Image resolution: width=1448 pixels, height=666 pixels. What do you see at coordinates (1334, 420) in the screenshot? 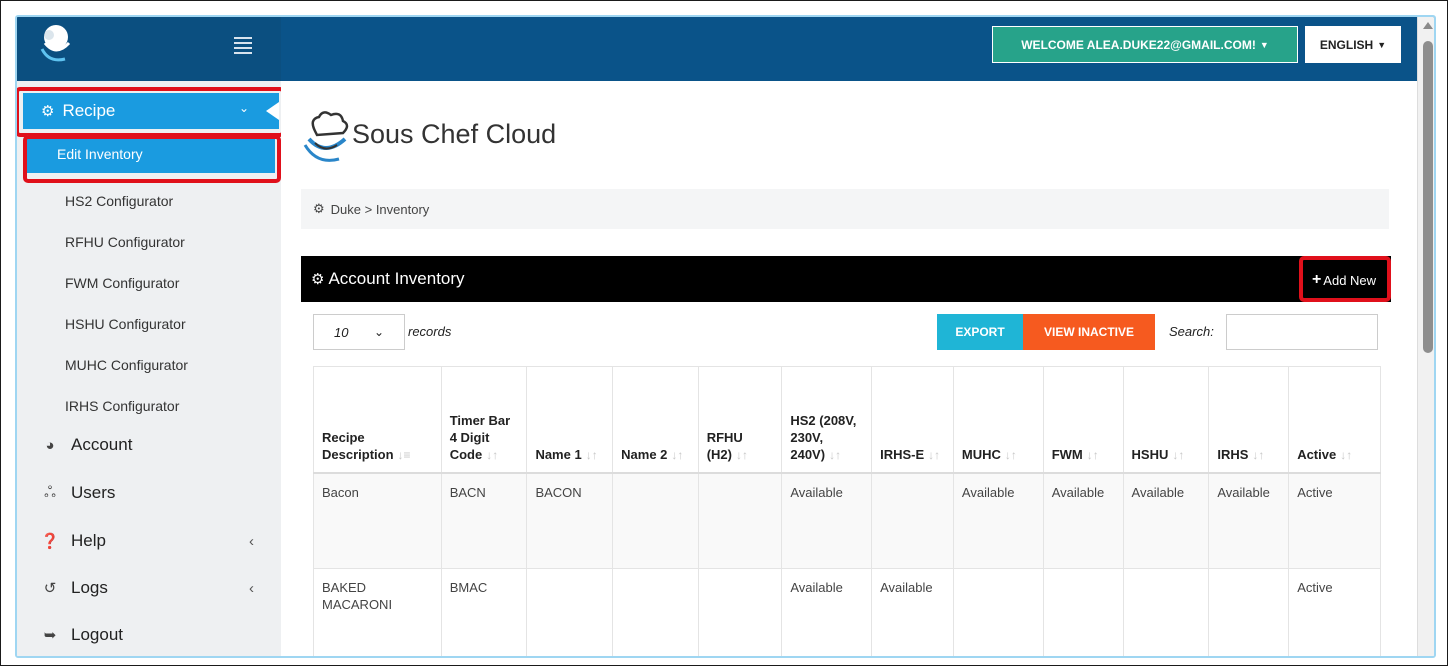
I see `column-header: Active ↓↑` at bounding box center [1334, 420].